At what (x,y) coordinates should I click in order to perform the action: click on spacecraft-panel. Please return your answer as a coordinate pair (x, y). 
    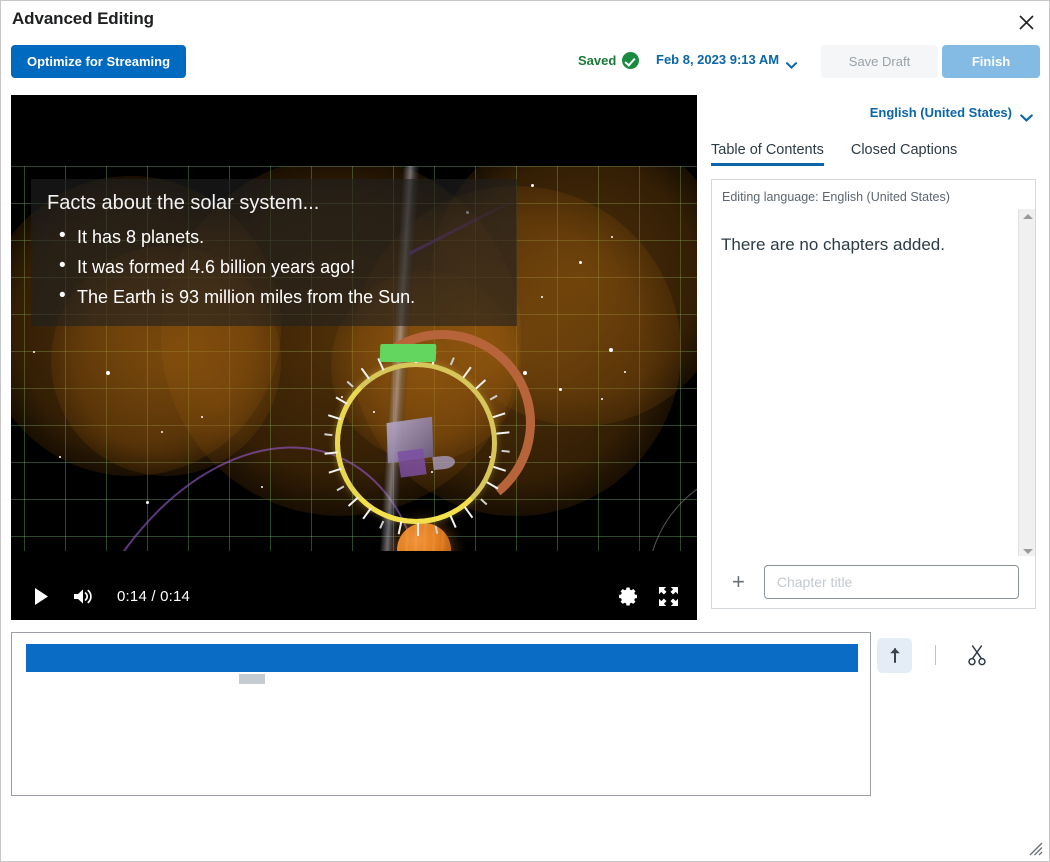
    Looking at the image, I should click on (412, 463).